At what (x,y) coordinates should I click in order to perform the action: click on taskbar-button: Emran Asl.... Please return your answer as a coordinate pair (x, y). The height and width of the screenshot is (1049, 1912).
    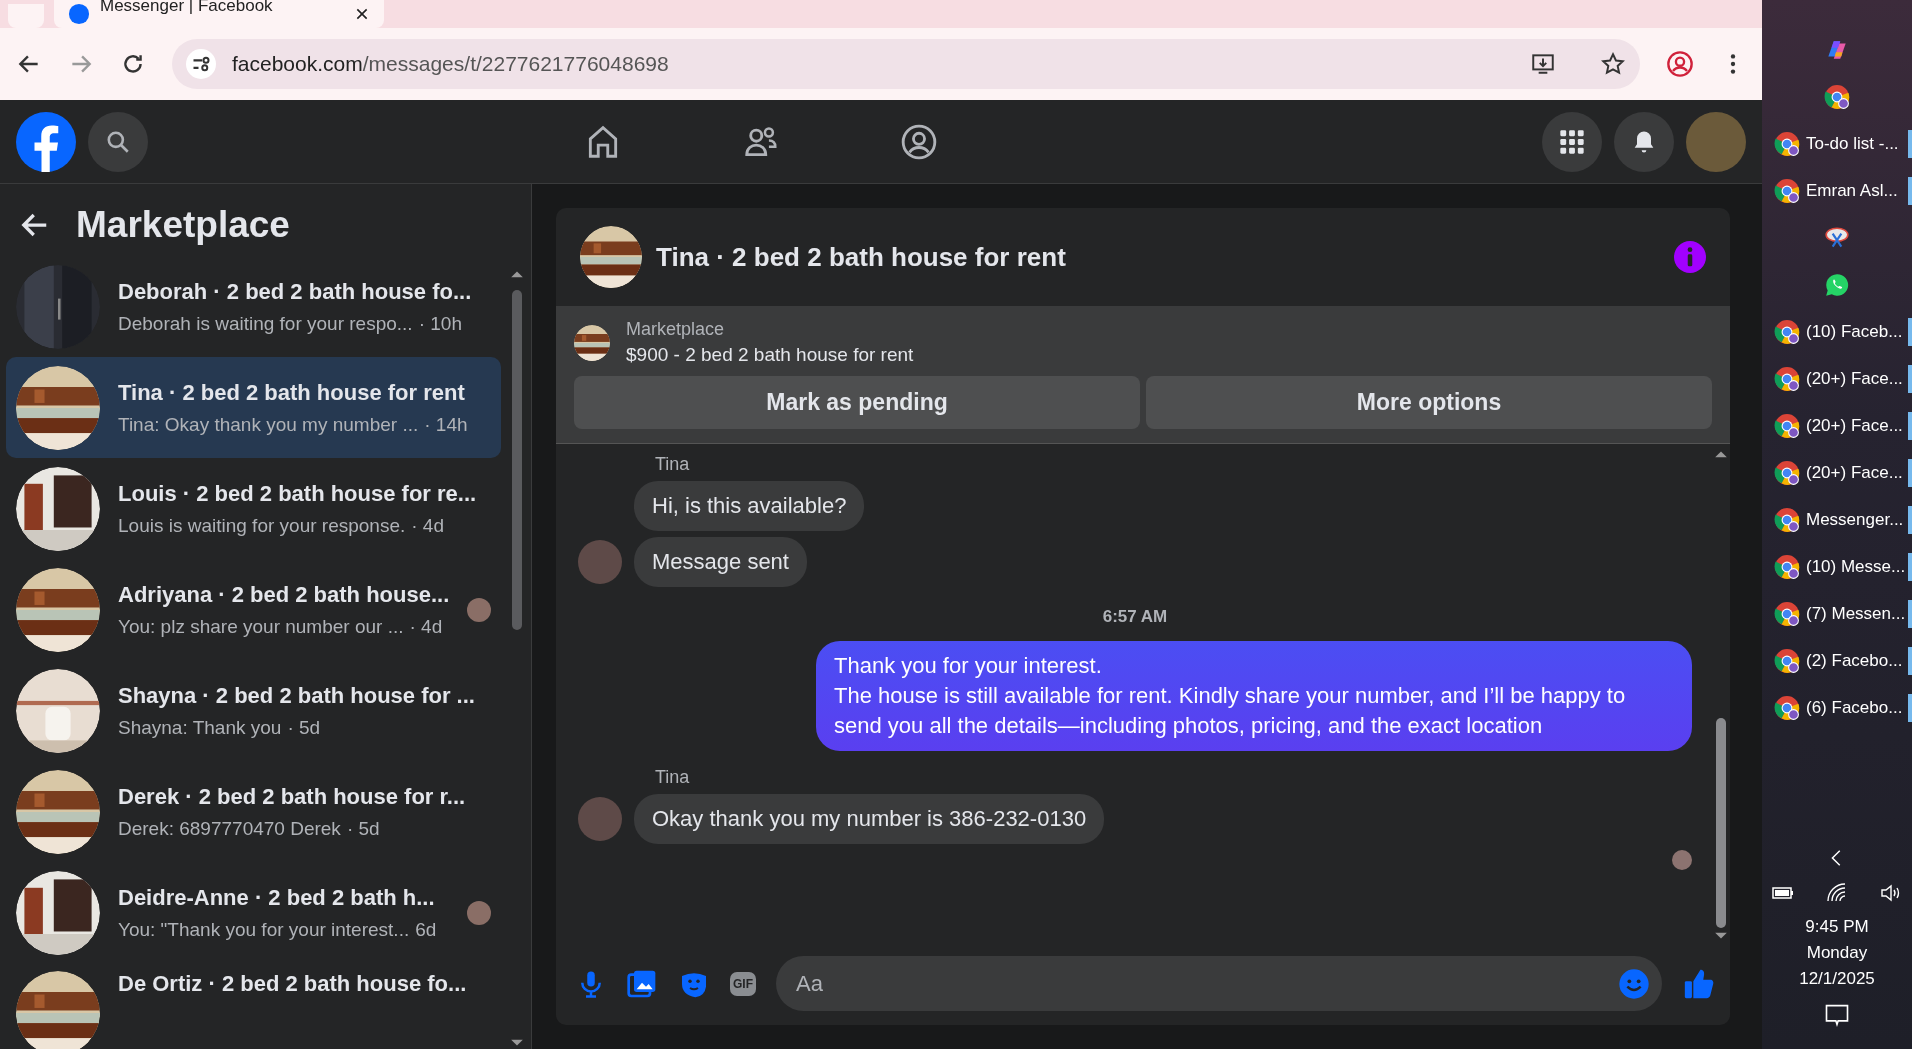
    Looking at the image, I should click on (1837, 191).